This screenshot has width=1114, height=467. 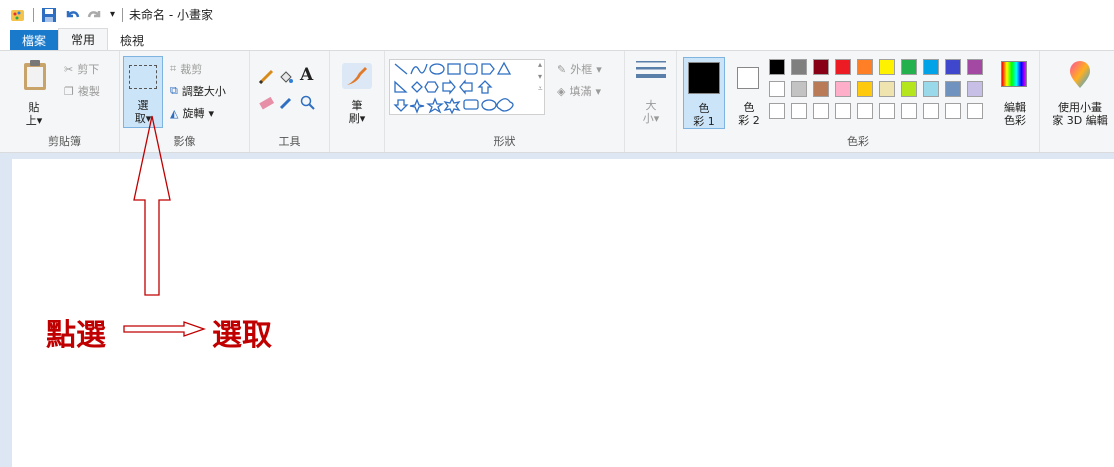 I want to click on annotation-select-text: 選取, so click(x=242, y=335).